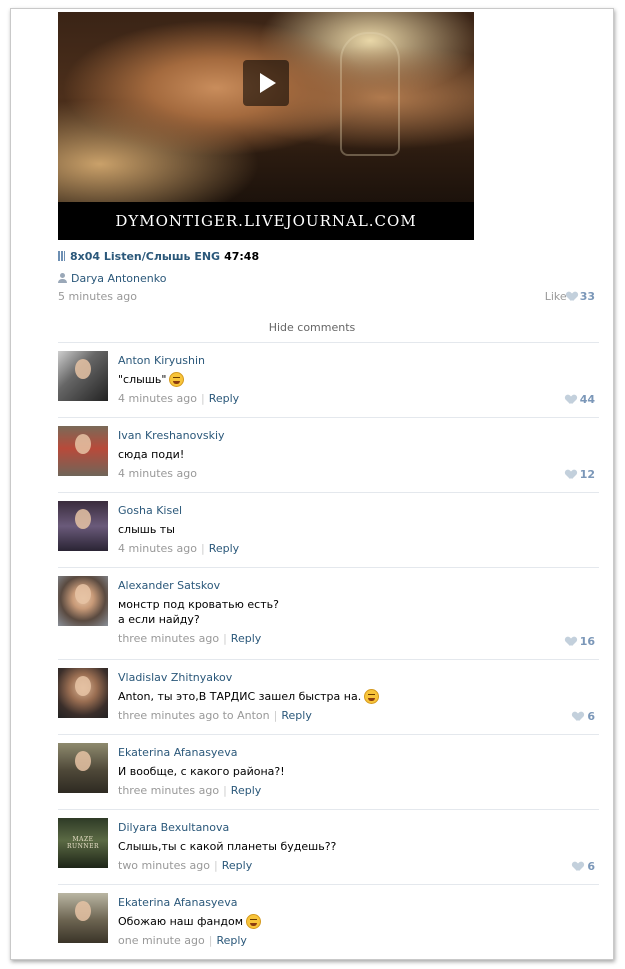 Image resolution: width=625 pixels, height=969 pixels. I want to click on comment-text: сюда поди!, so click(151, 454).